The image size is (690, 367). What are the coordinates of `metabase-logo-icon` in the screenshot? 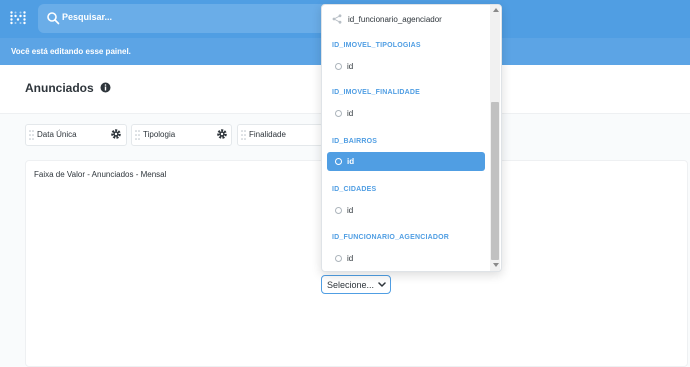 It's located at (18, 18).